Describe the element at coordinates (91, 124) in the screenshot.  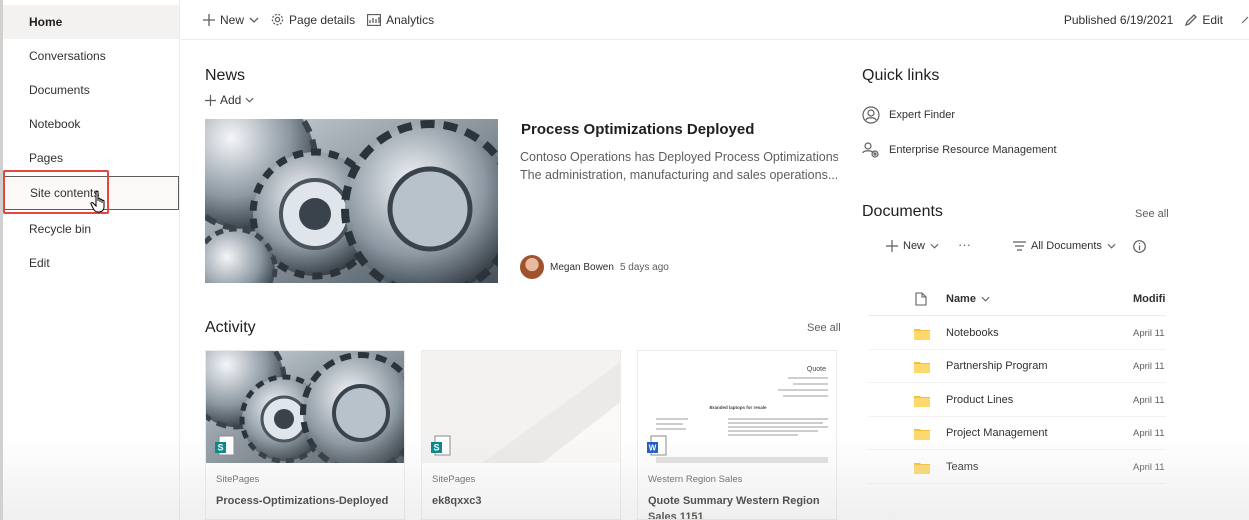
I see `nav-item-notebook: Notebook` at that location.